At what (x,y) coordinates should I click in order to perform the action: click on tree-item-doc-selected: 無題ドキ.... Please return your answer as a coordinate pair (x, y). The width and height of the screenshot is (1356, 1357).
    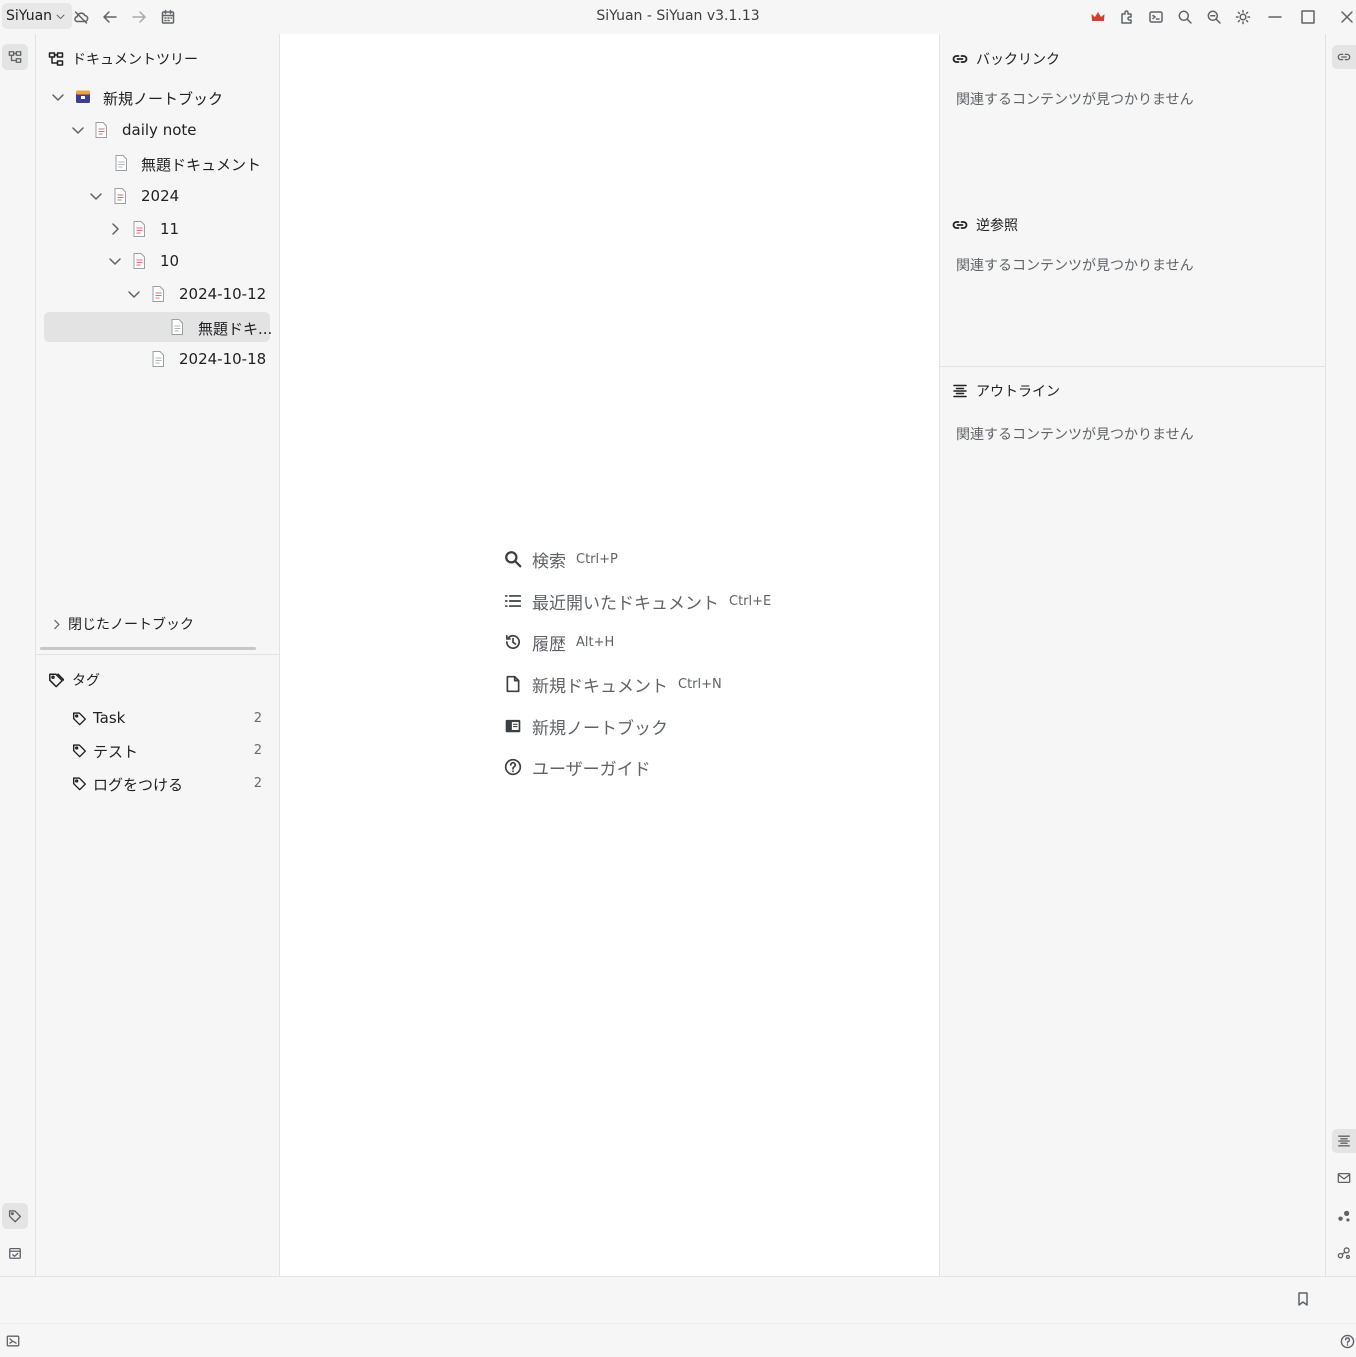
    Looking at the image, I should click on (158, 327).